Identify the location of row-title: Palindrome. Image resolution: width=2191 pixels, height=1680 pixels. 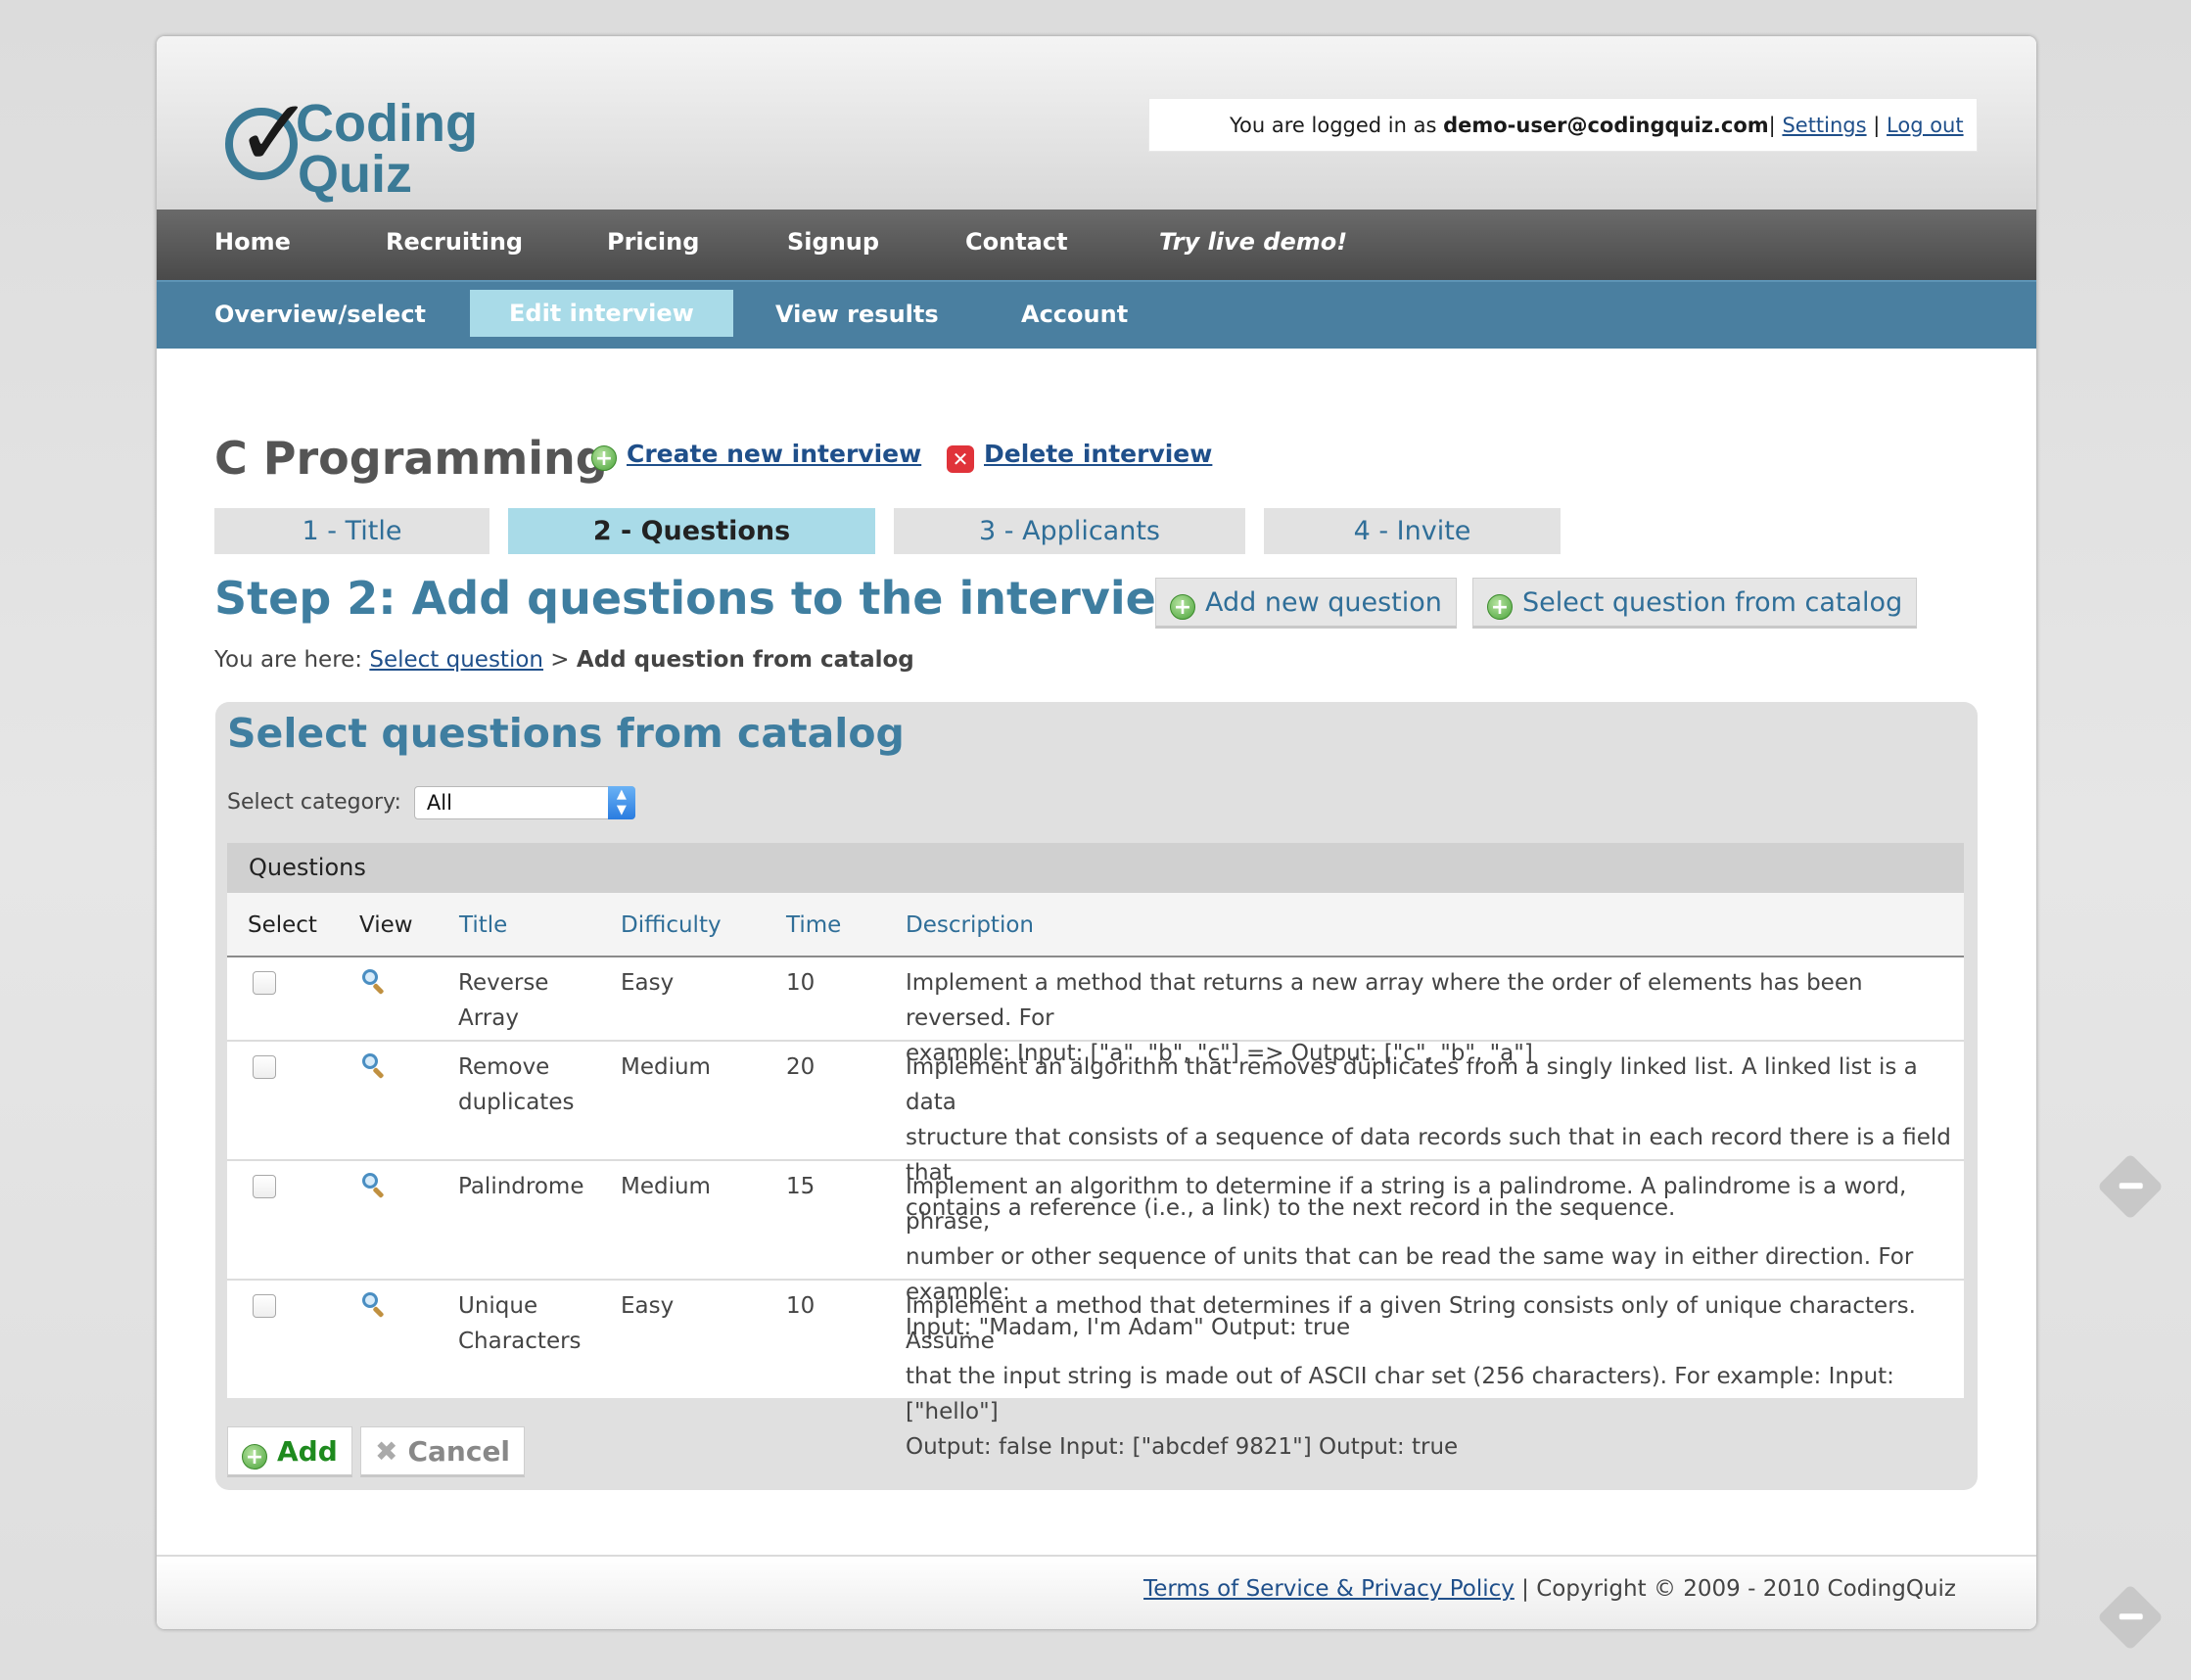
(520, 1186).